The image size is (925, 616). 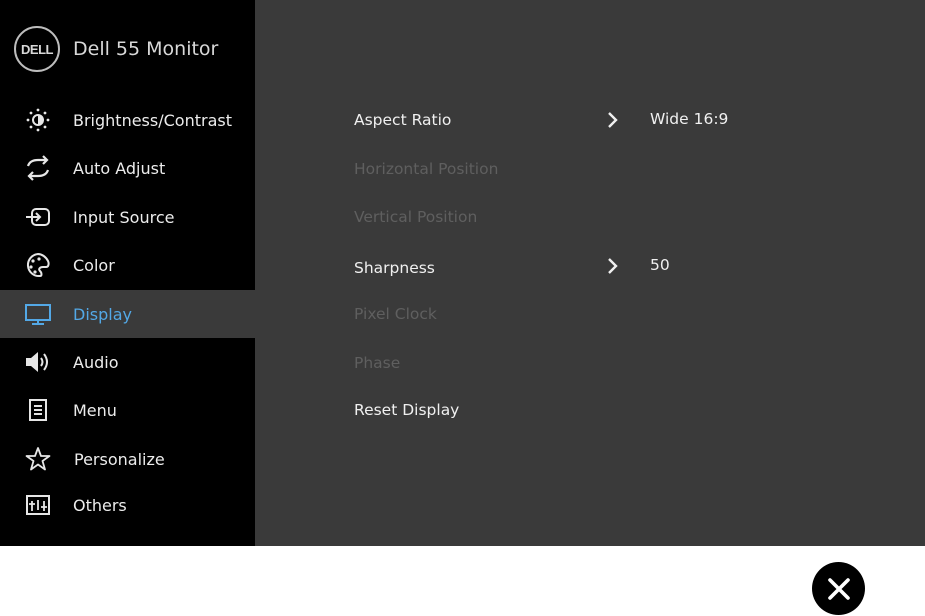 I want to click on sidebar-item-brightness-contrast: Brightness/Contrast, so click(x=127, y=120).